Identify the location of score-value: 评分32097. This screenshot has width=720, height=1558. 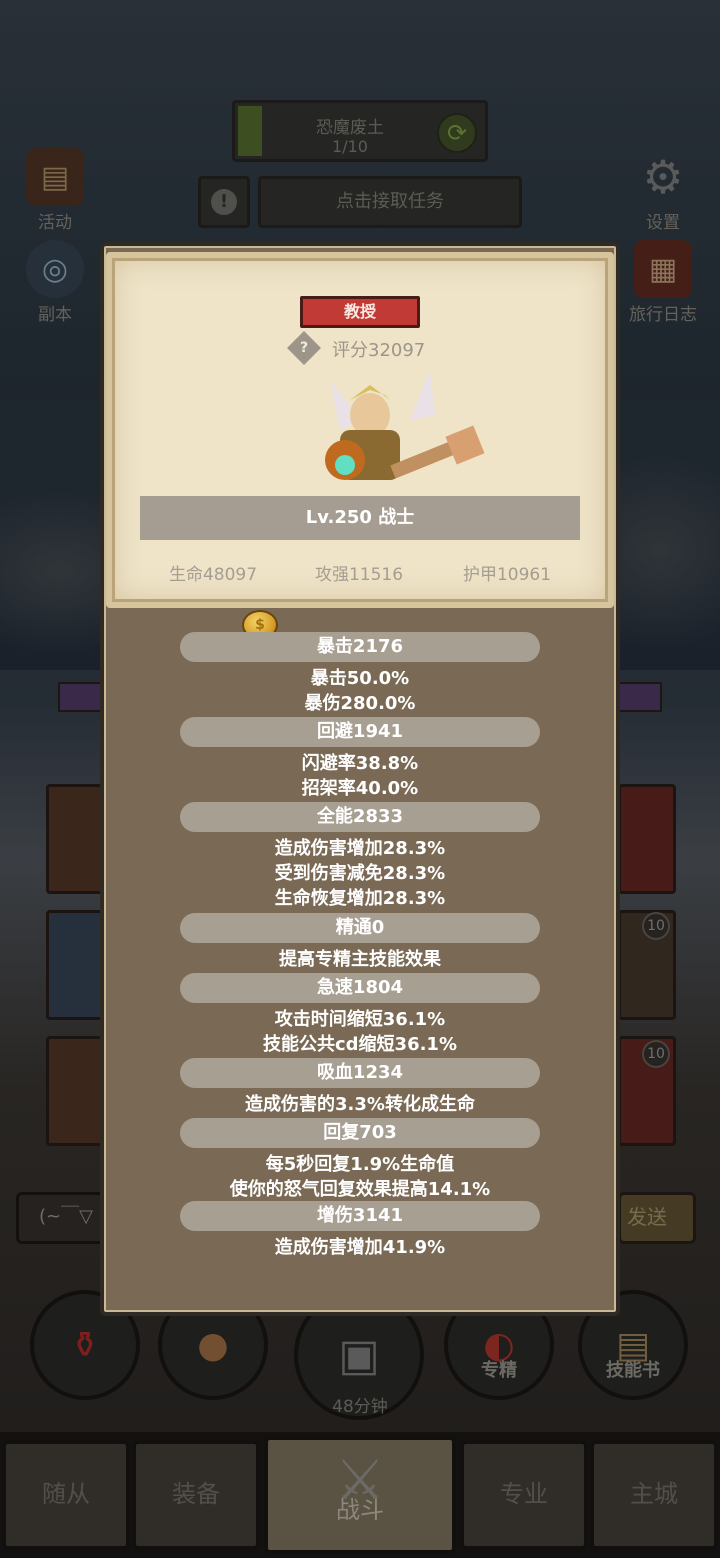
(379, 350).